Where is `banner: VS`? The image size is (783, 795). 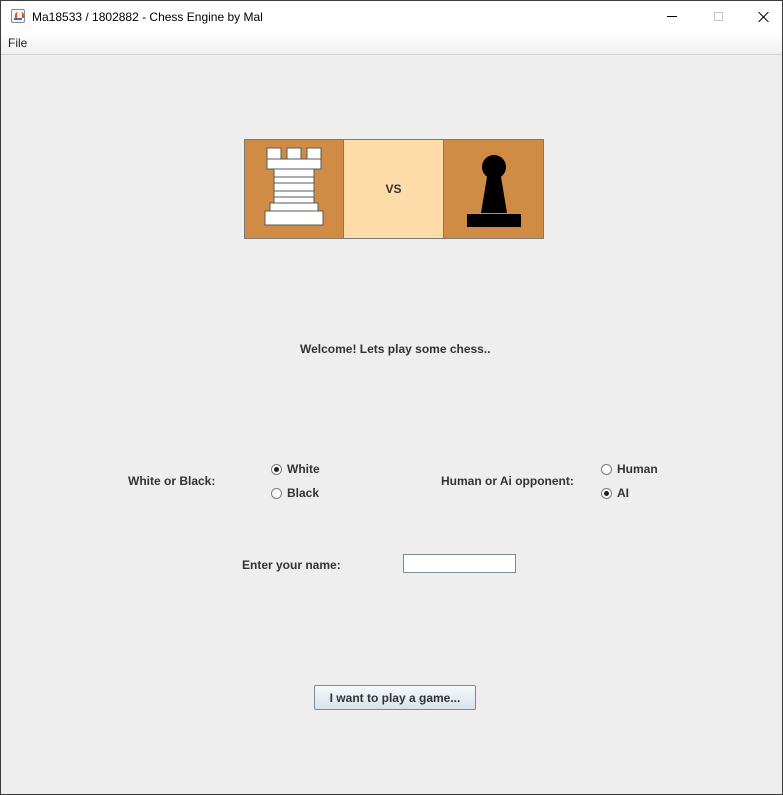
banner: VS is located at coordinates (394, 189).